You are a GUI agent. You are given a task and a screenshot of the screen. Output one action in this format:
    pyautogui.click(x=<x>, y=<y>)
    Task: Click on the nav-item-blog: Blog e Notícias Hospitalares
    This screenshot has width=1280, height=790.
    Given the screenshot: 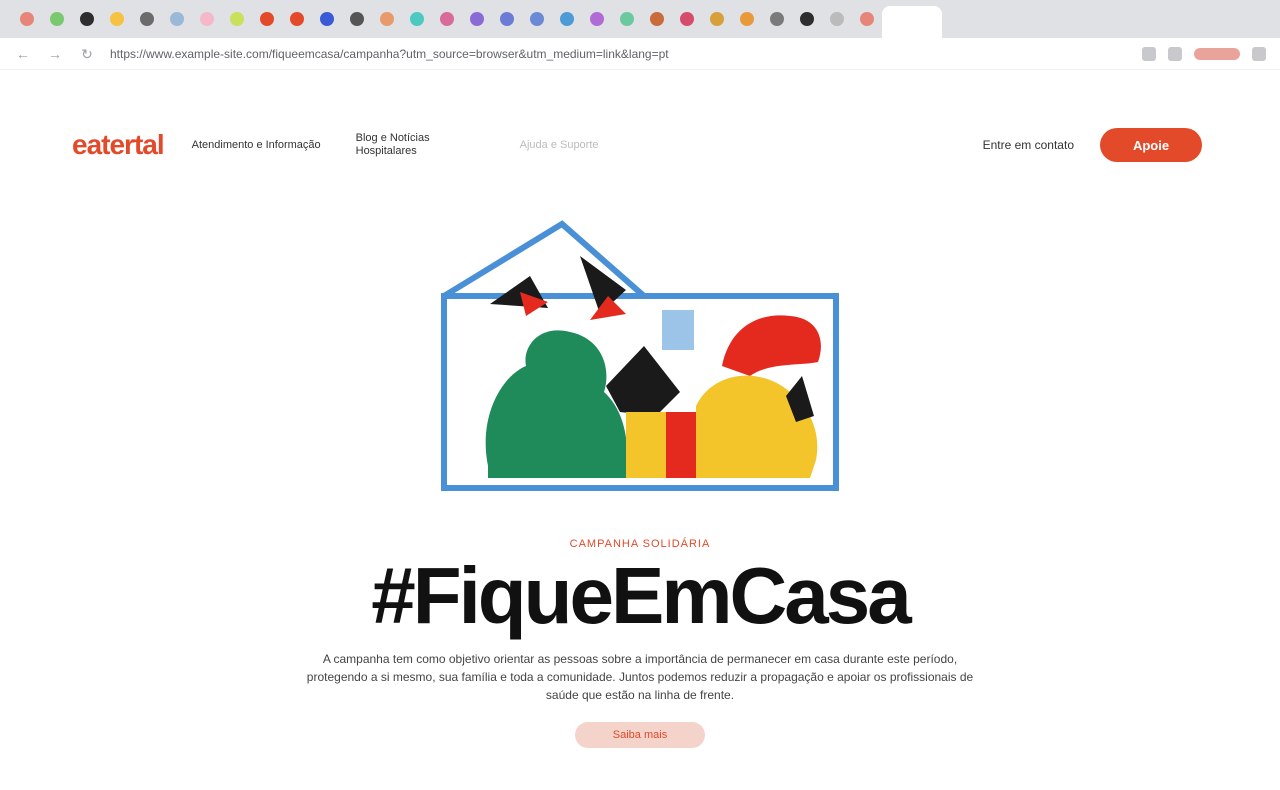 What is the action you would take?
    pyautogui.click(x=421, y=145)
    